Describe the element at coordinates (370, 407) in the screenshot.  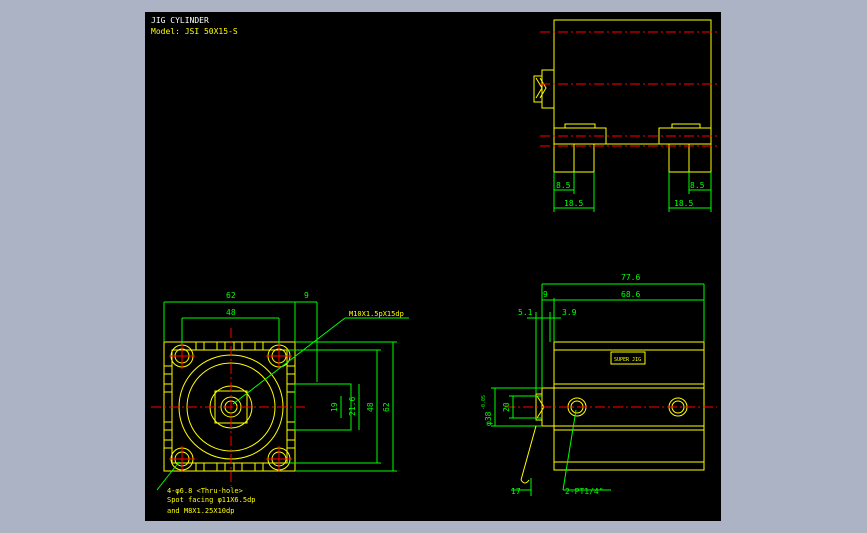
I see `dim-48-right: 48` at that location.